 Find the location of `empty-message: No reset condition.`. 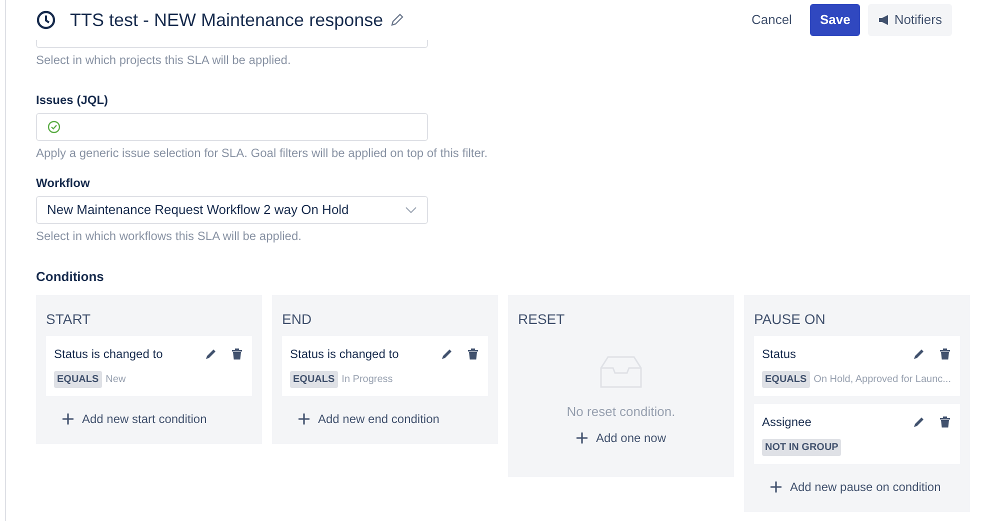

empty-message: No reset condition. is located at coordinates (621, 411).